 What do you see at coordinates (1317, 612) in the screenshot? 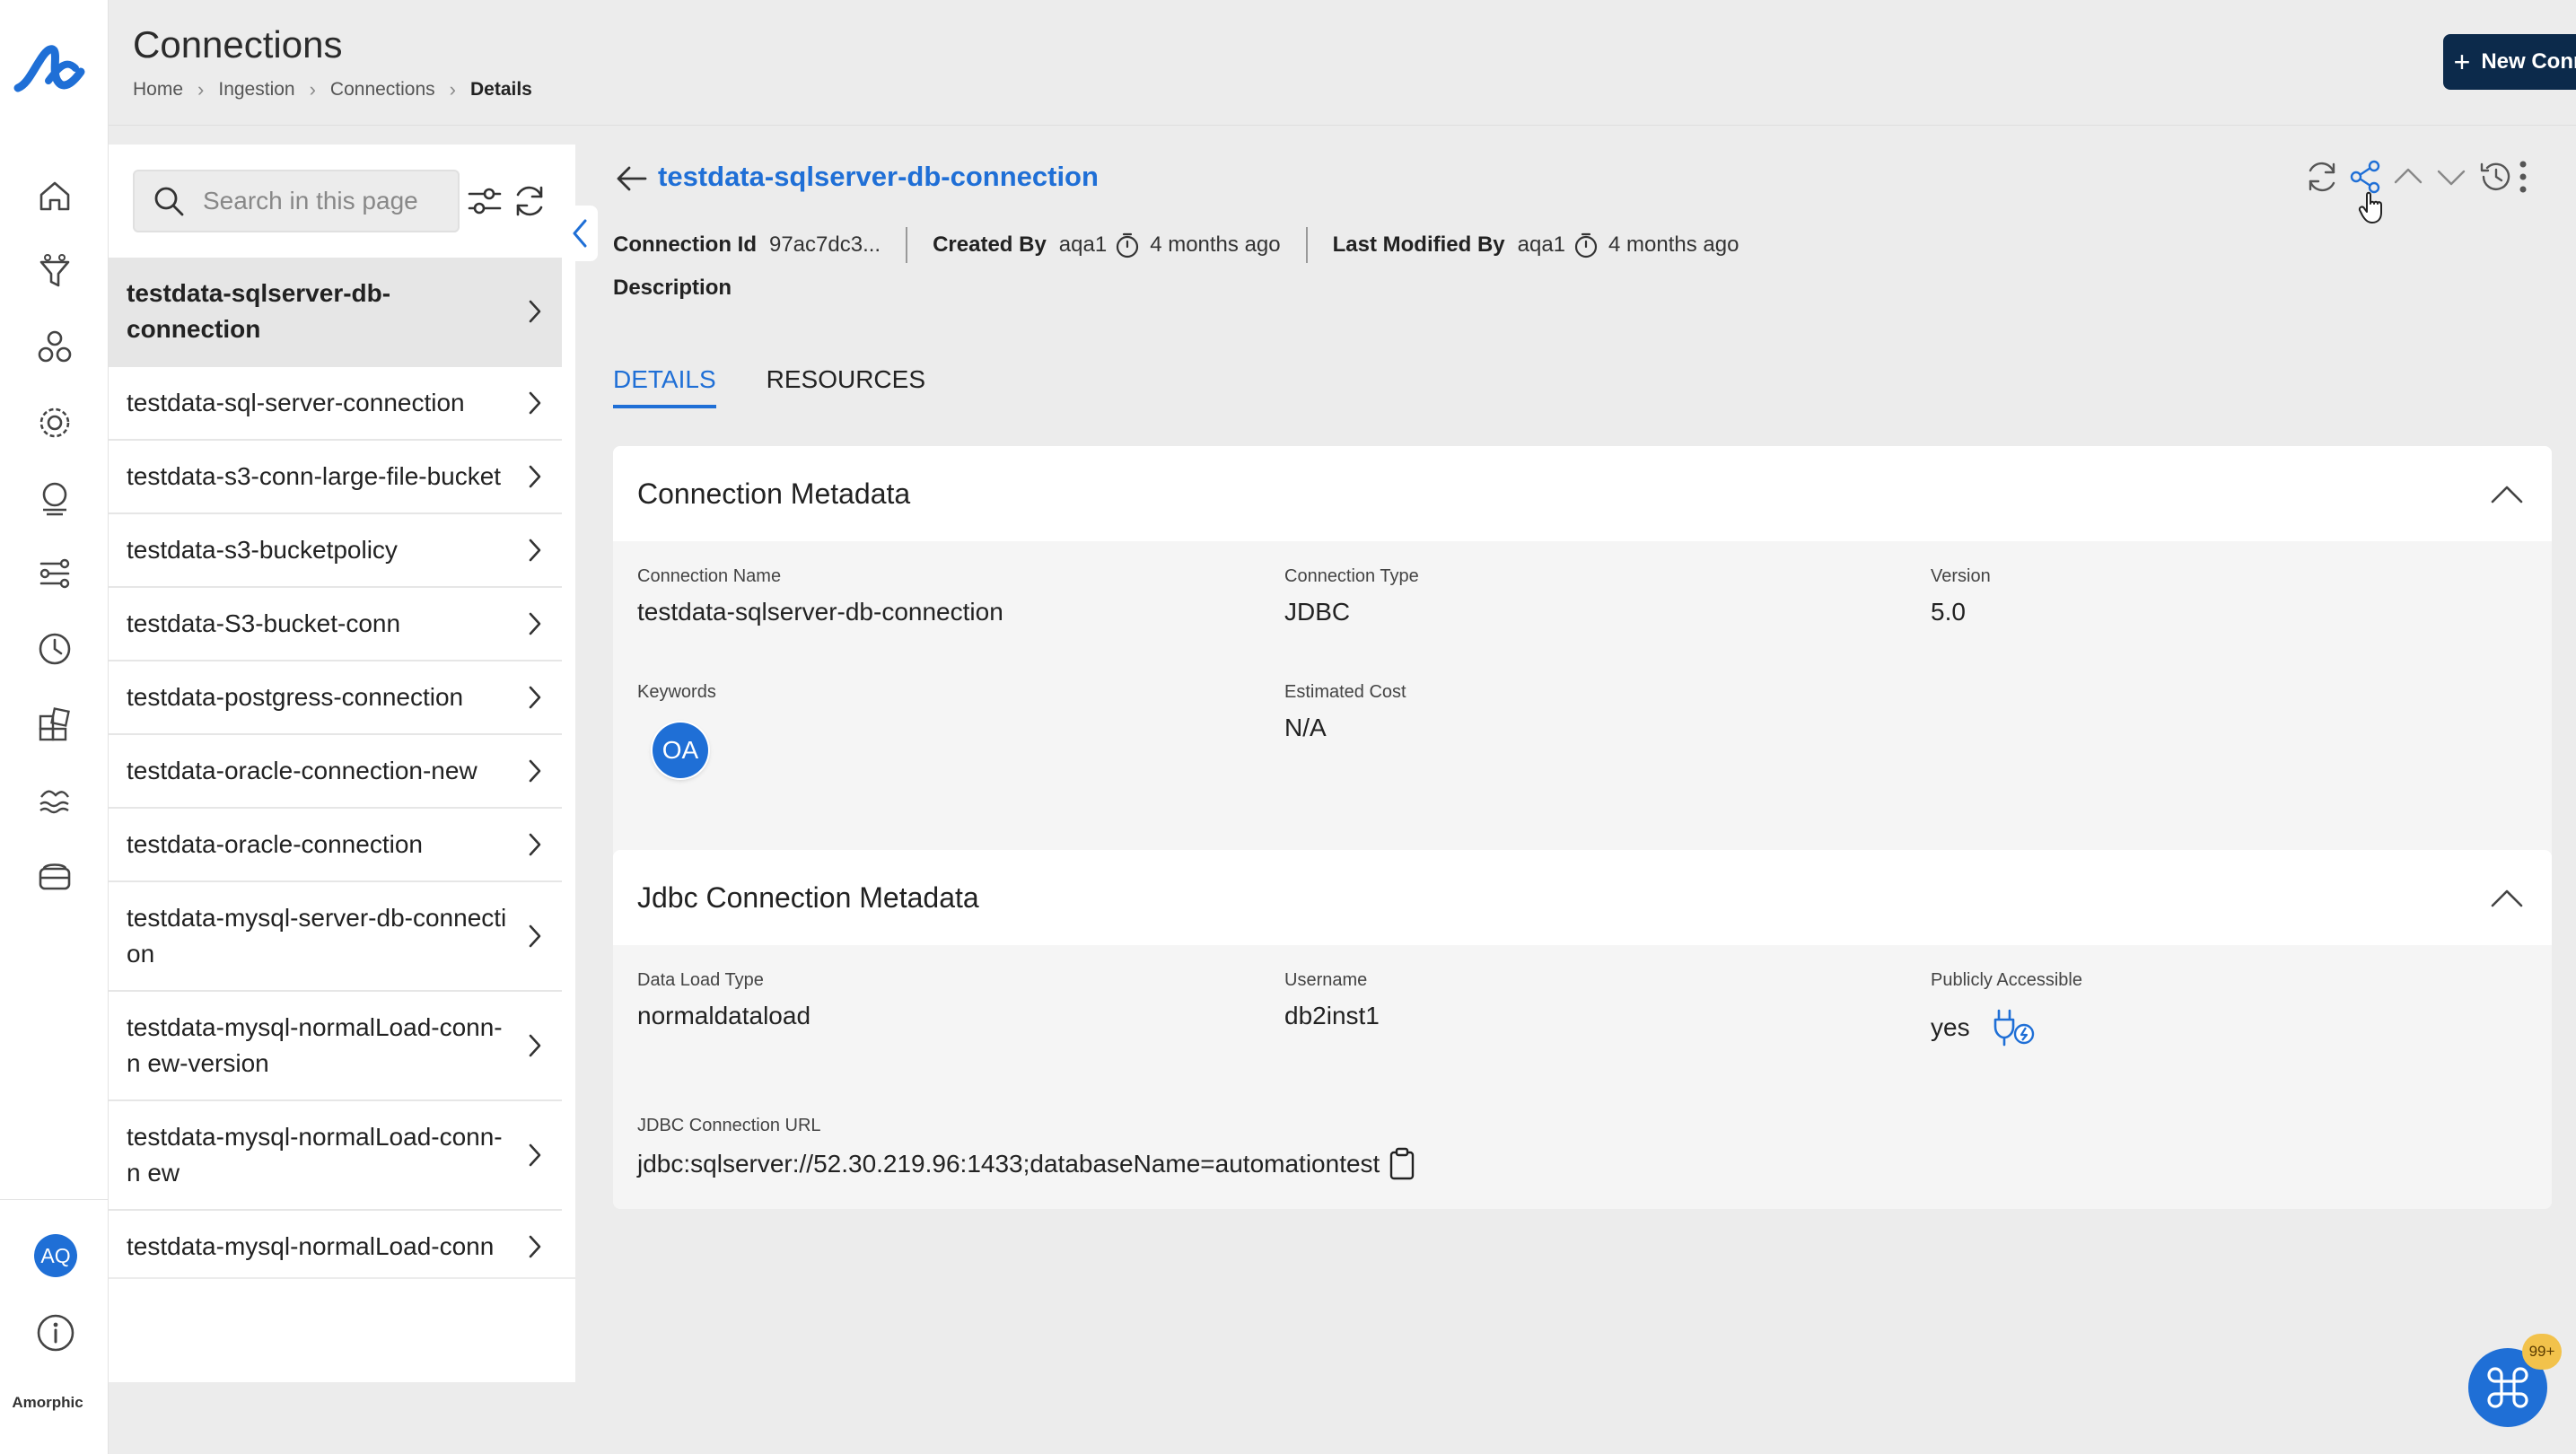
I see `field-value: JDBC` at bounding box center [1317, 612].